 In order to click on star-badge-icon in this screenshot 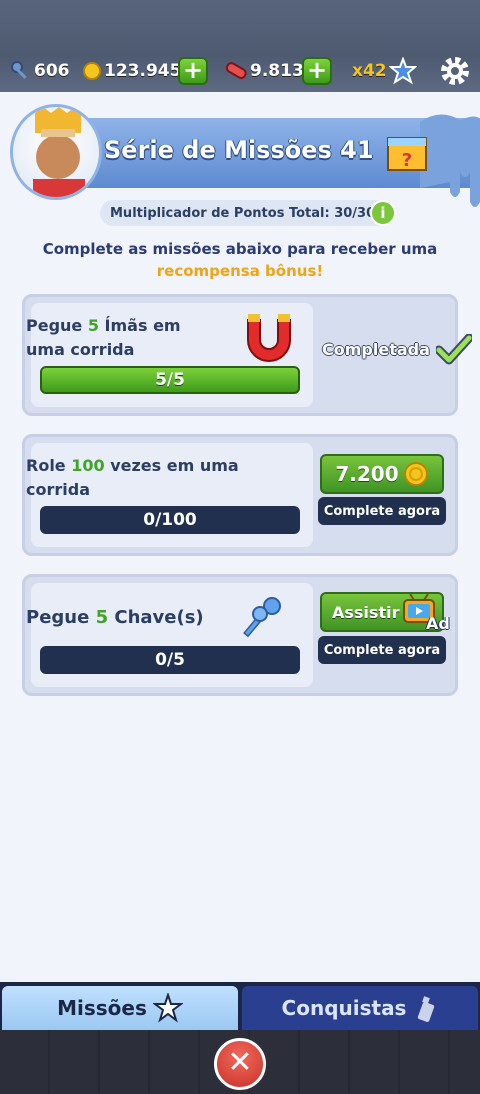, I will do `click(167, 1008)`.